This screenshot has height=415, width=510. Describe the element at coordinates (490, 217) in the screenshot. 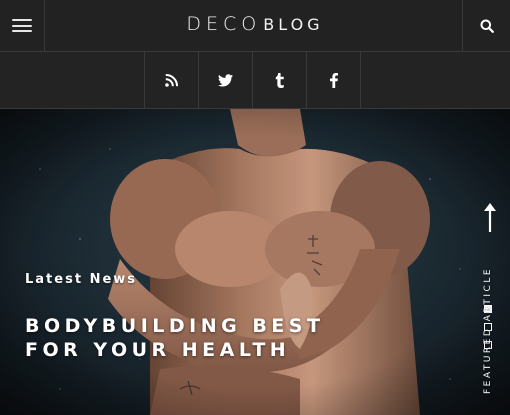

I see `arrow-up-icon` at that location.